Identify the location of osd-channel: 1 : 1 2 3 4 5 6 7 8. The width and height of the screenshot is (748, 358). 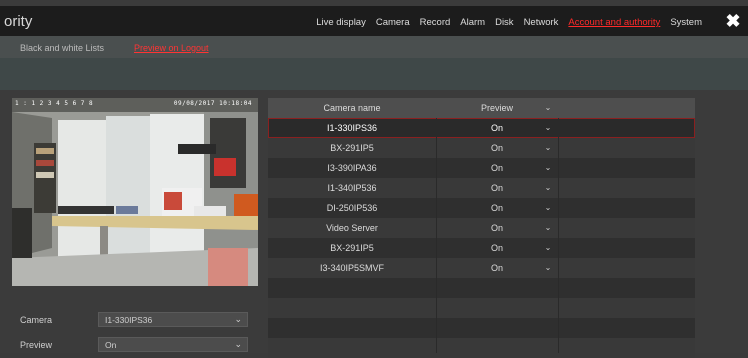
(54, 103).